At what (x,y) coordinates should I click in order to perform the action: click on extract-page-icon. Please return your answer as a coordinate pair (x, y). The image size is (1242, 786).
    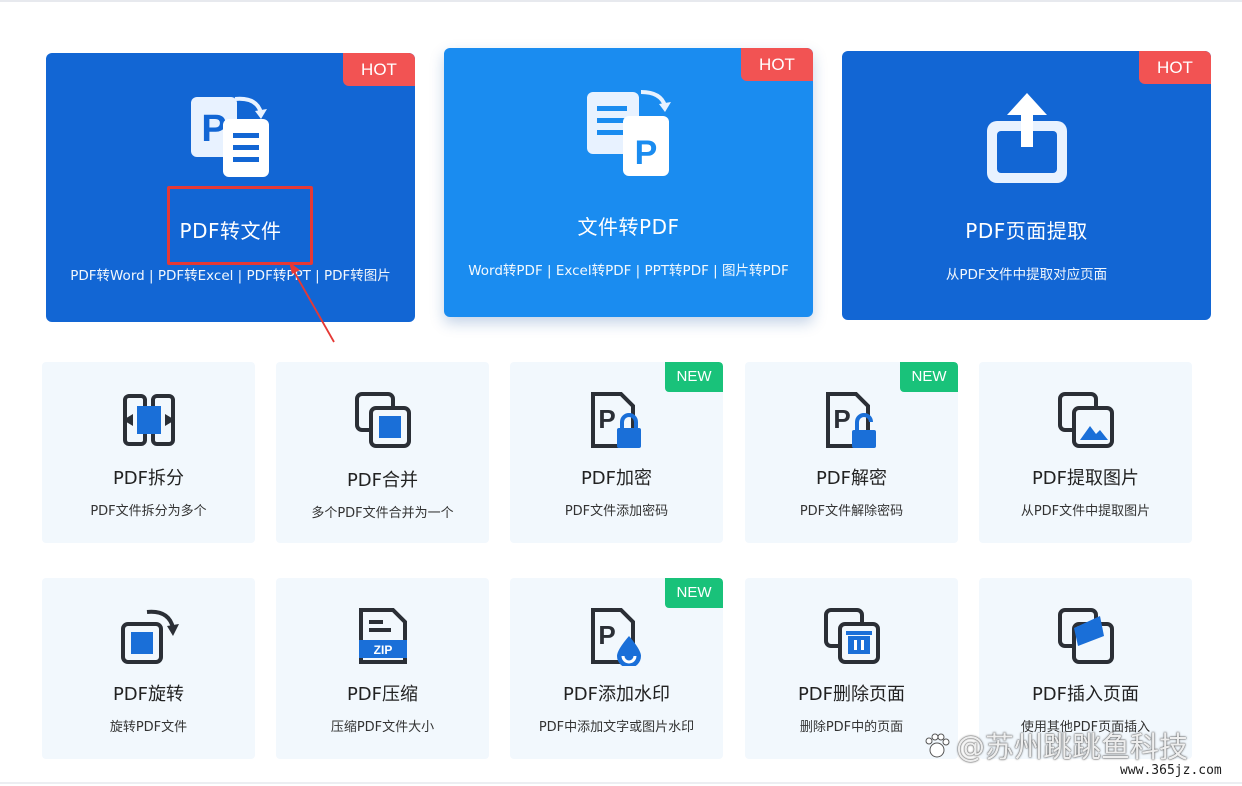
    Looking at the image, I should click on (1026, 138).